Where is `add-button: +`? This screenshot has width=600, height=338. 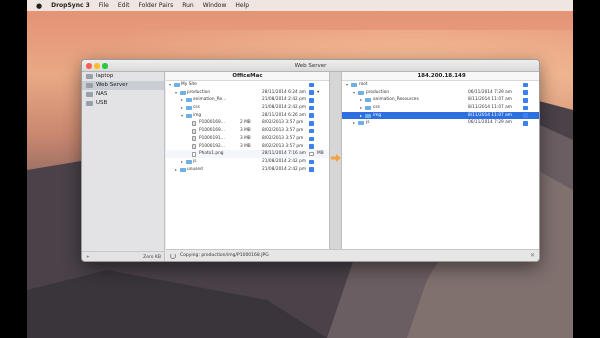 add-button: + is located at coordinates (88, 257).